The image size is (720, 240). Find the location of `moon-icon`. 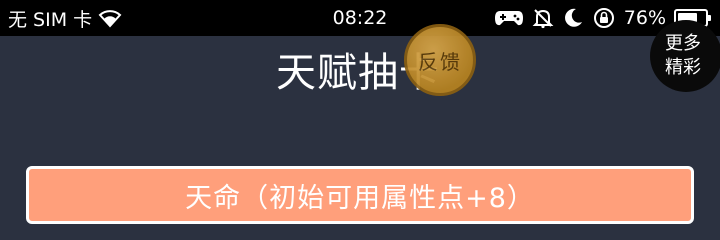

moon-icon is located at coordinates (573, 18).